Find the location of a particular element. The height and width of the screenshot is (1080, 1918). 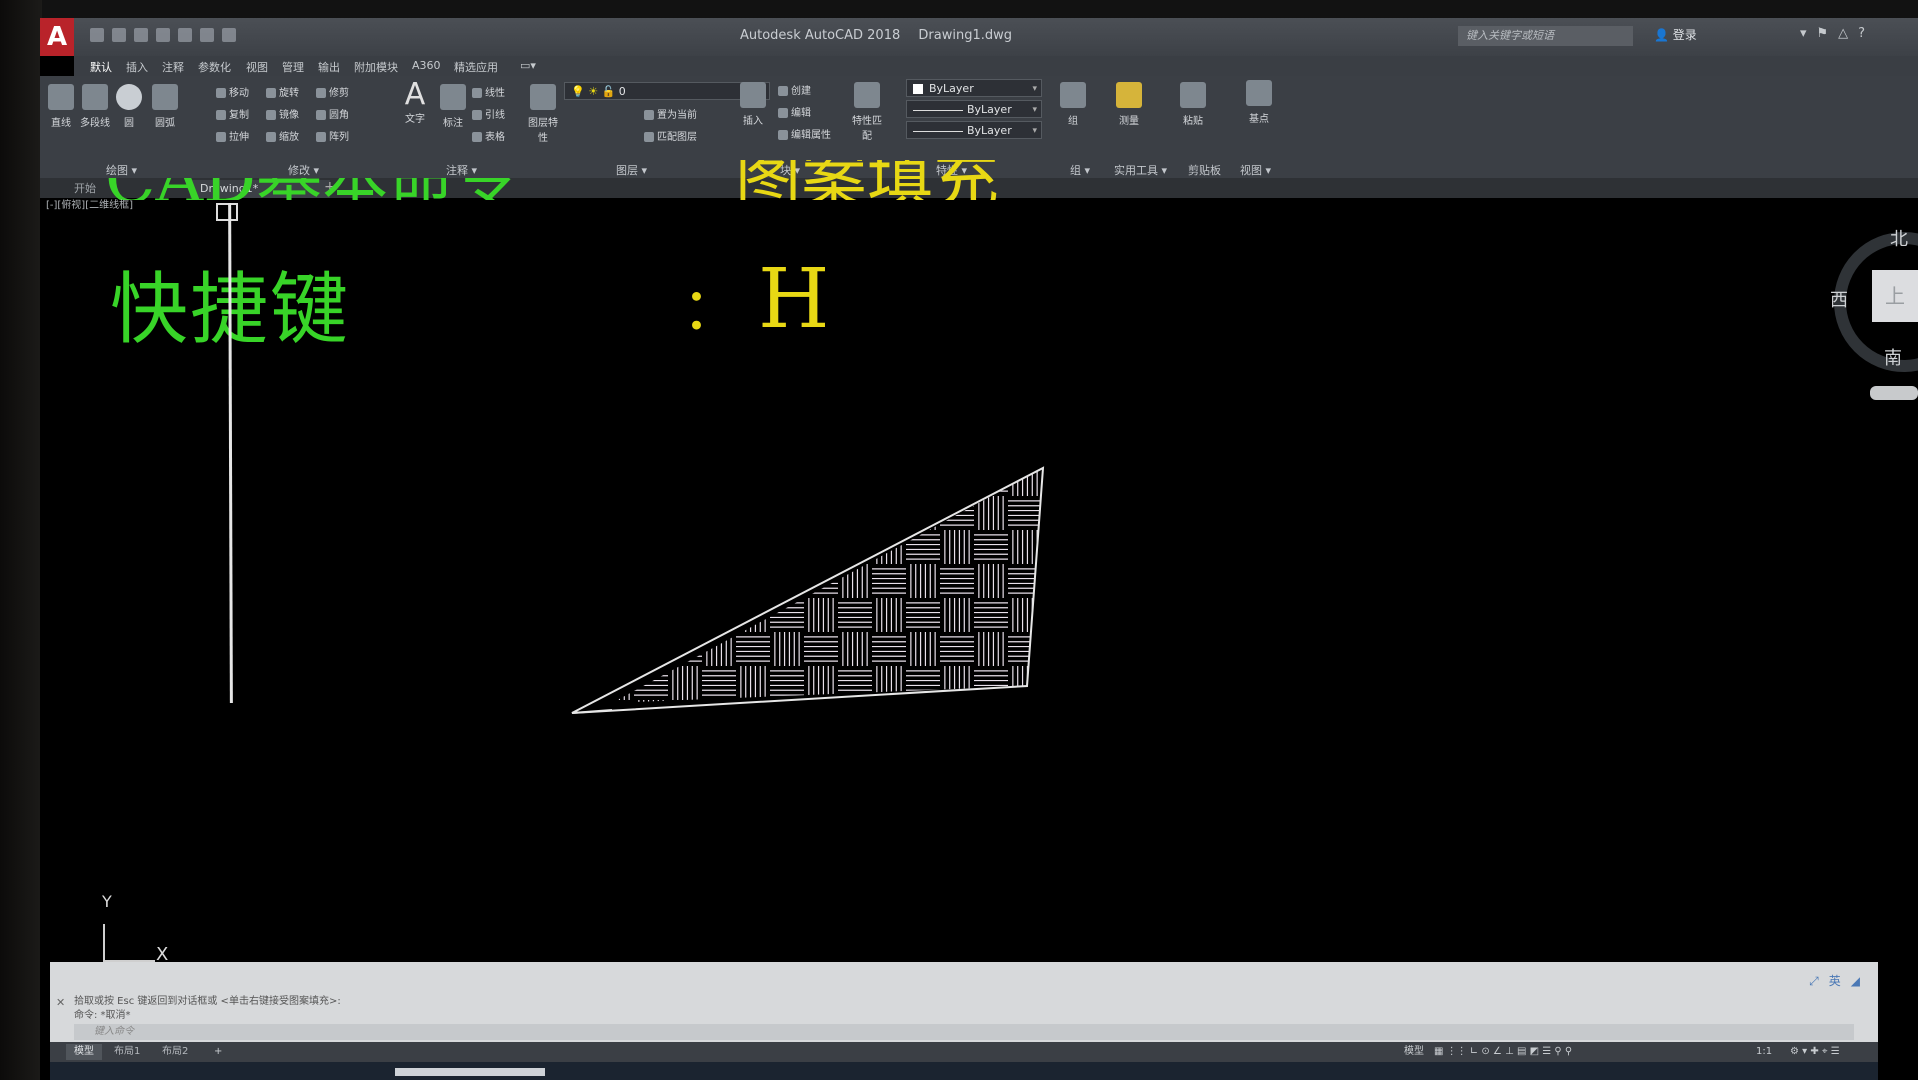

taskbar-active-item is located at coordinates (470, 1072).